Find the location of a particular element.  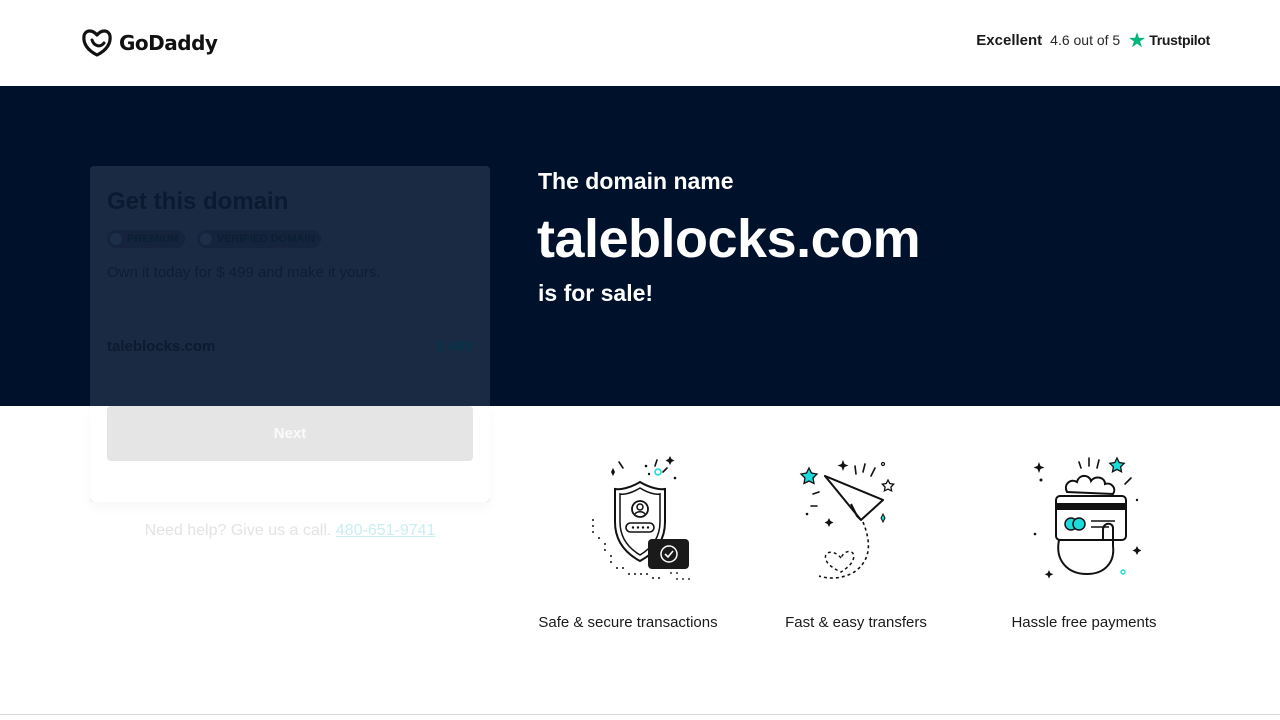

trustpilot-name: Trustpilot is located at coordinates (1179, 40).